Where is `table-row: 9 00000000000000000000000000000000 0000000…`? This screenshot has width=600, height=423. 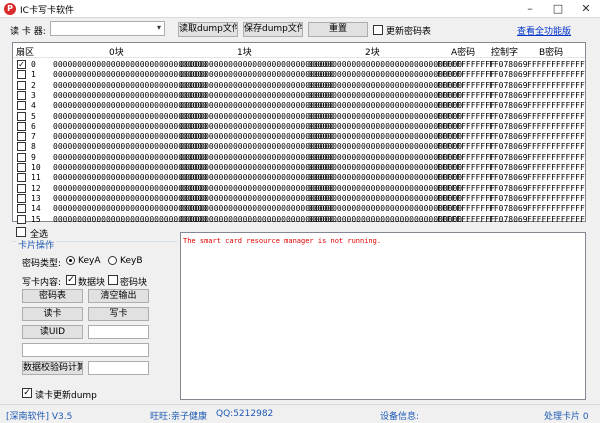
table-row: 9 00000000000000000000000000000000 0000000… is located at coordinates (299, 158).